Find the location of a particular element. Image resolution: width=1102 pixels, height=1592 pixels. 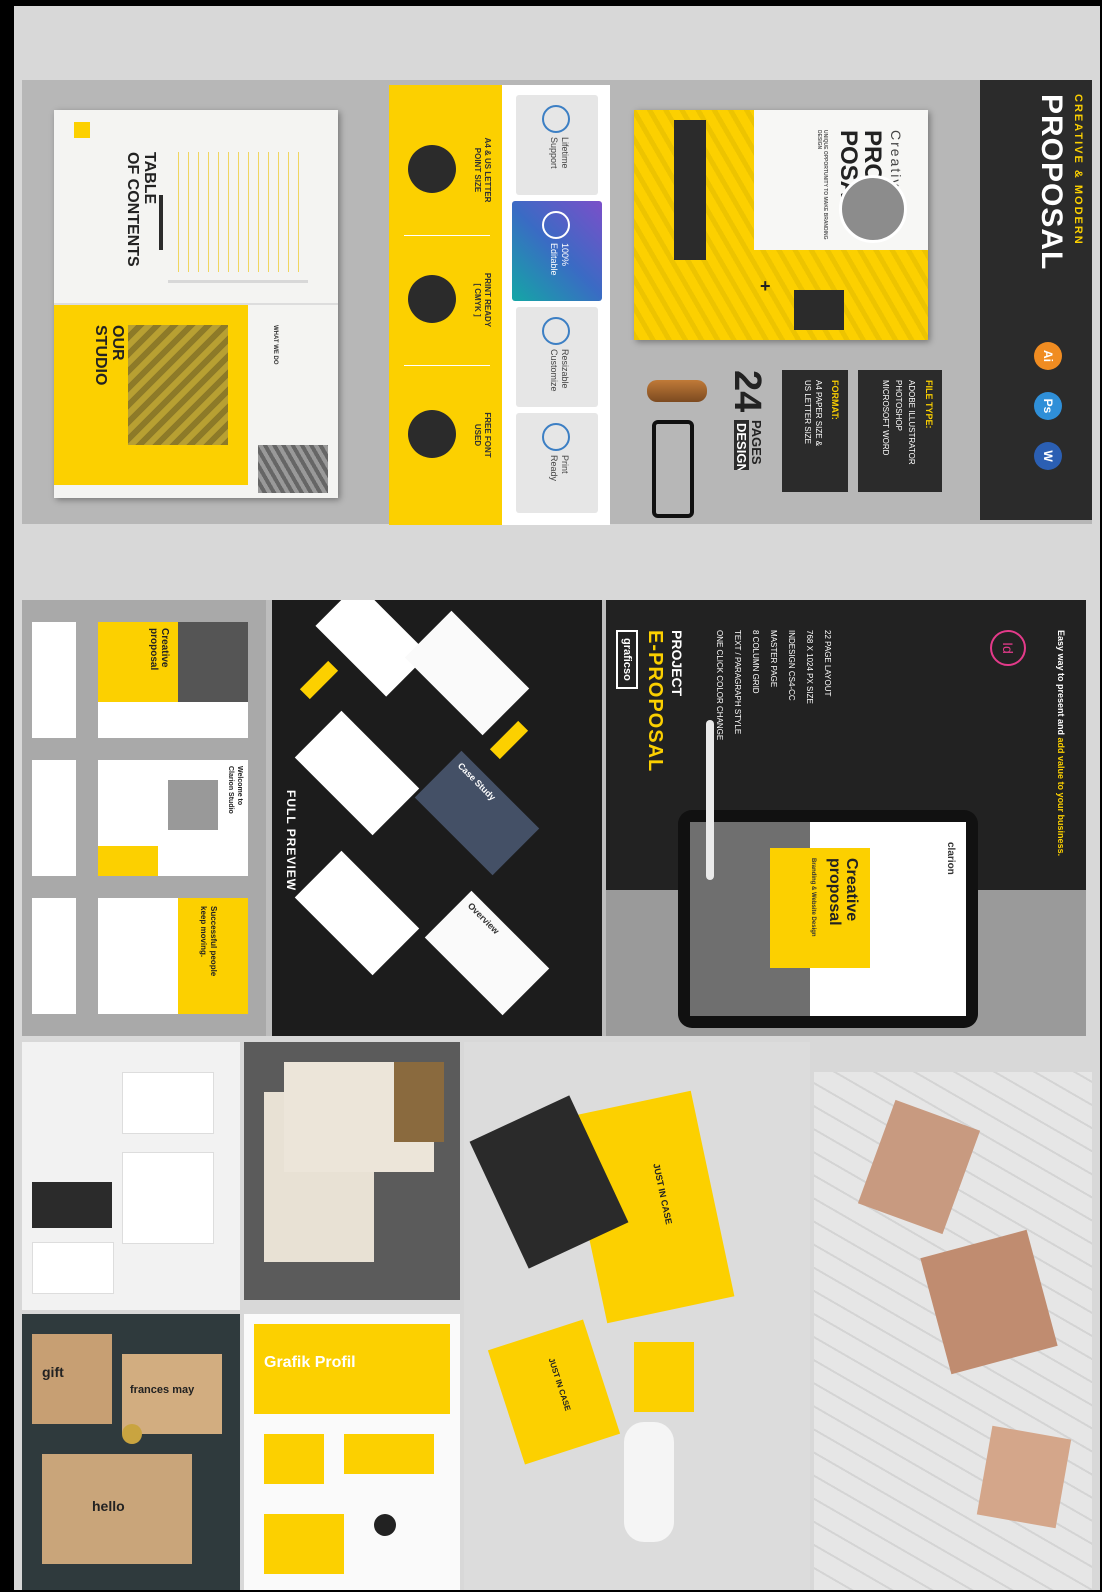

eproposal-title: PROJECT E-PROPOSAL is located at coordinates (666, 701).